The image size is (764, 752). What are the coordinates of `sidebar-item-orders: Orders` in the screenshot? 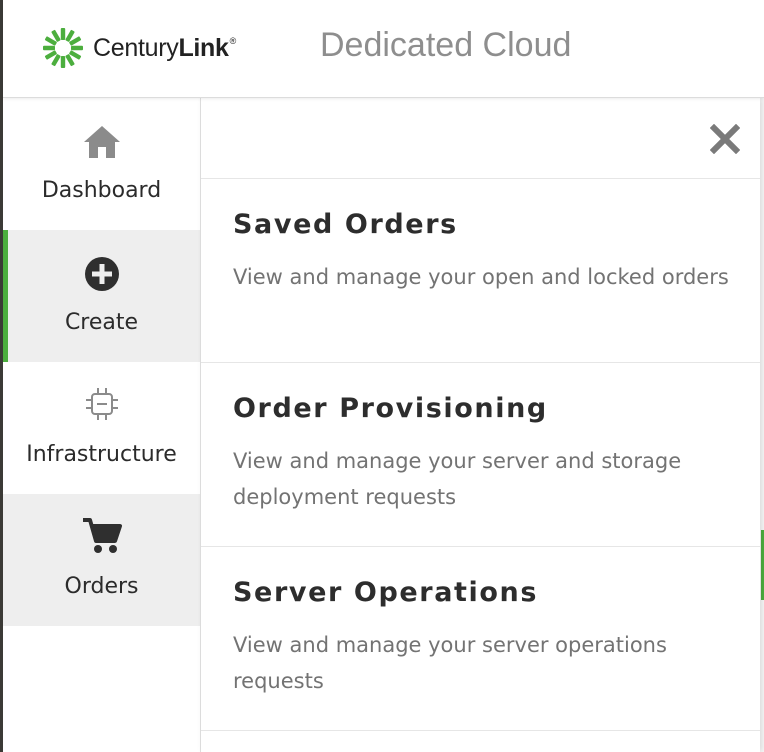 It's located at (101, 560).